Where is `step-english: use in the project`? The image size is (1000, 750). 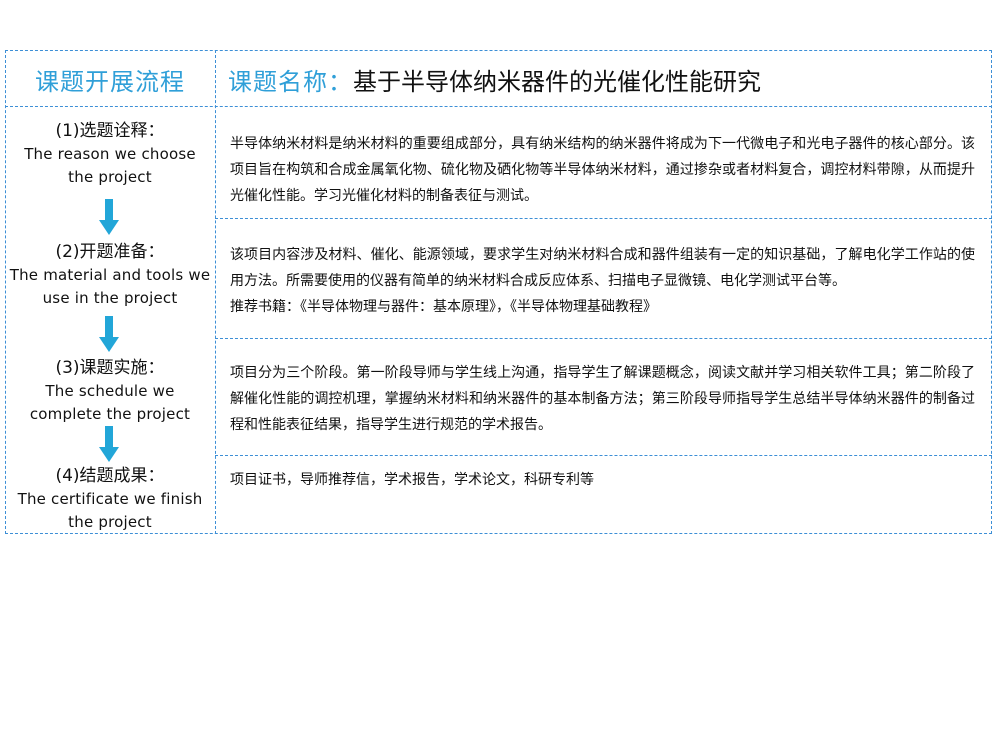
step-english: use in the project is located at coordinates (110, 298).